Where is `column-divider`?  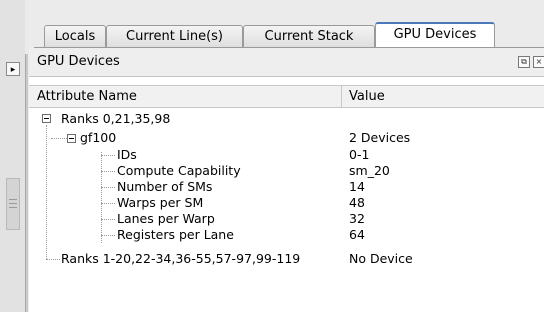 column-divider is located at coordinates (341, 96).